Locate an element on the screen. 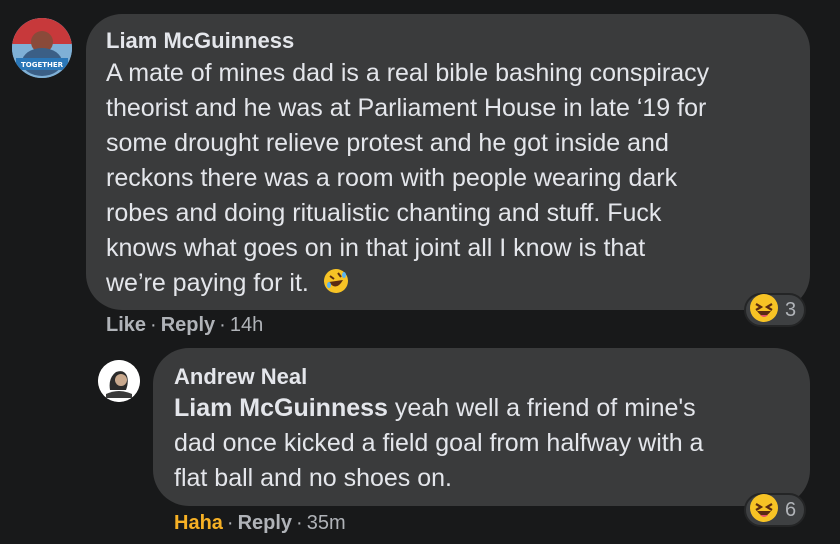 This screenshot has width=840, height=544. reaction-count: 3 is located at coordinates (791, 309).